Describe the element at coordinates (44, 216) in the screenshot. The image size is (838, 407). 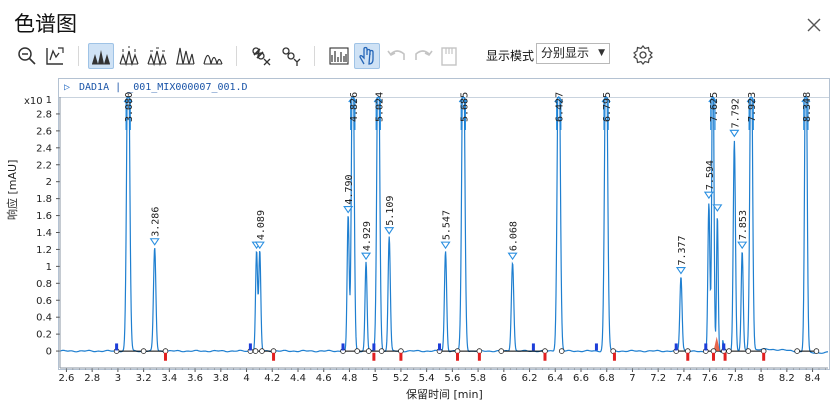
I see `y-tick-label: 1.6` at that location.